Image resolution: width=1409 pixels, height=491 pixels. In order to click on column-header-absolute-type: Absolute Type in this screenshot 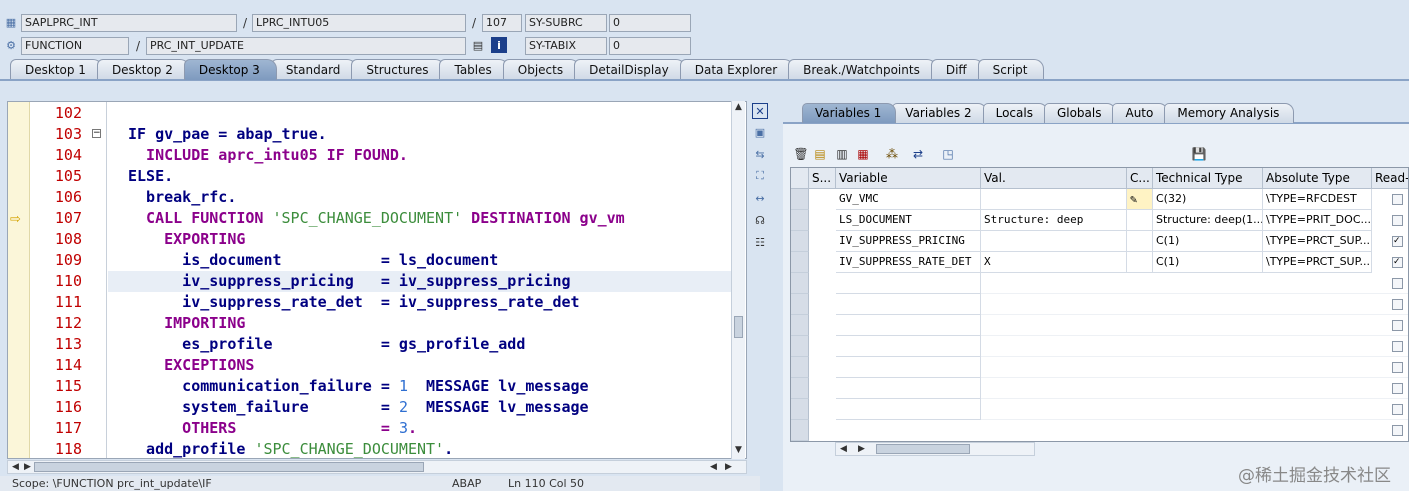, I will do `click(1317, 178)`.